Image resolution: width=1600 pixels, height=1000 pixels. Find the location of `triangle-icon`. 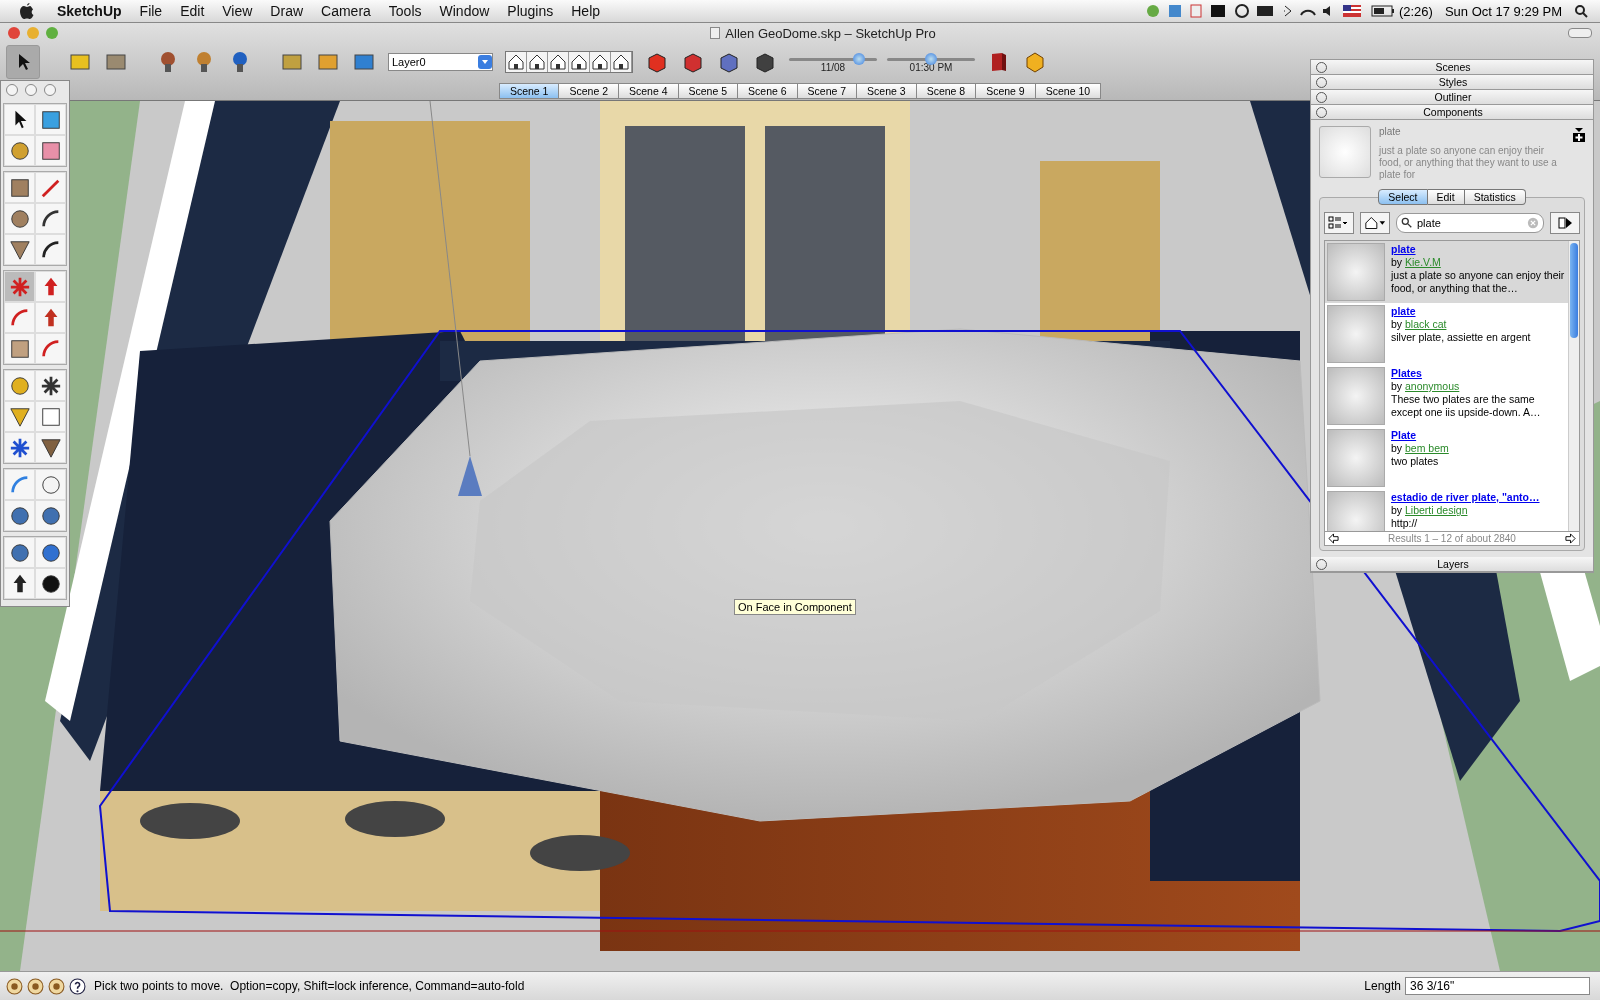

triangle-icon is located at coordinates (19, 249).